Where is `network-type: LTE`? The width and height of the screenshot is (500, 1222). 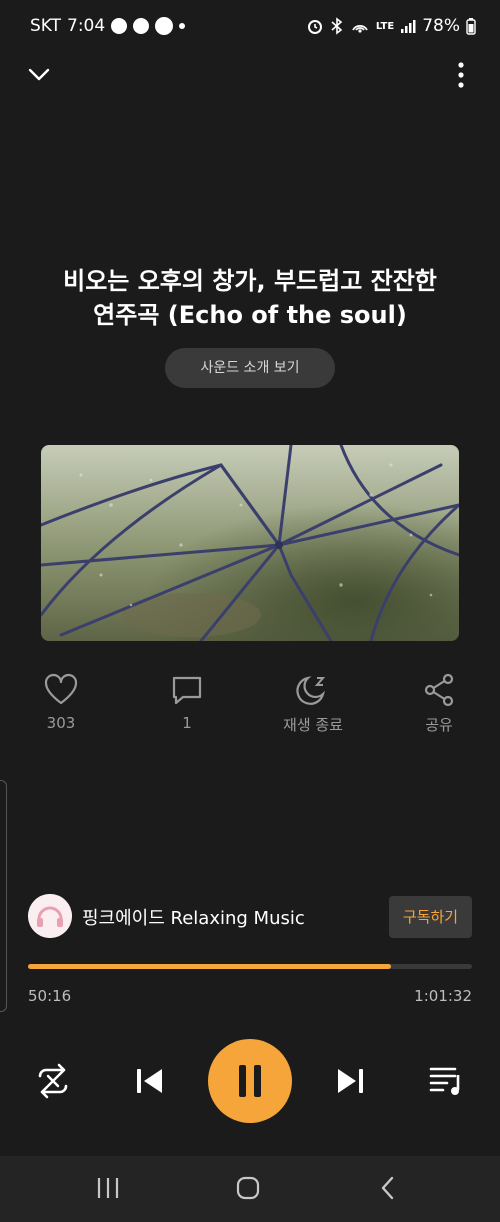 network-type: LTE is located at coordinates (385, 26).